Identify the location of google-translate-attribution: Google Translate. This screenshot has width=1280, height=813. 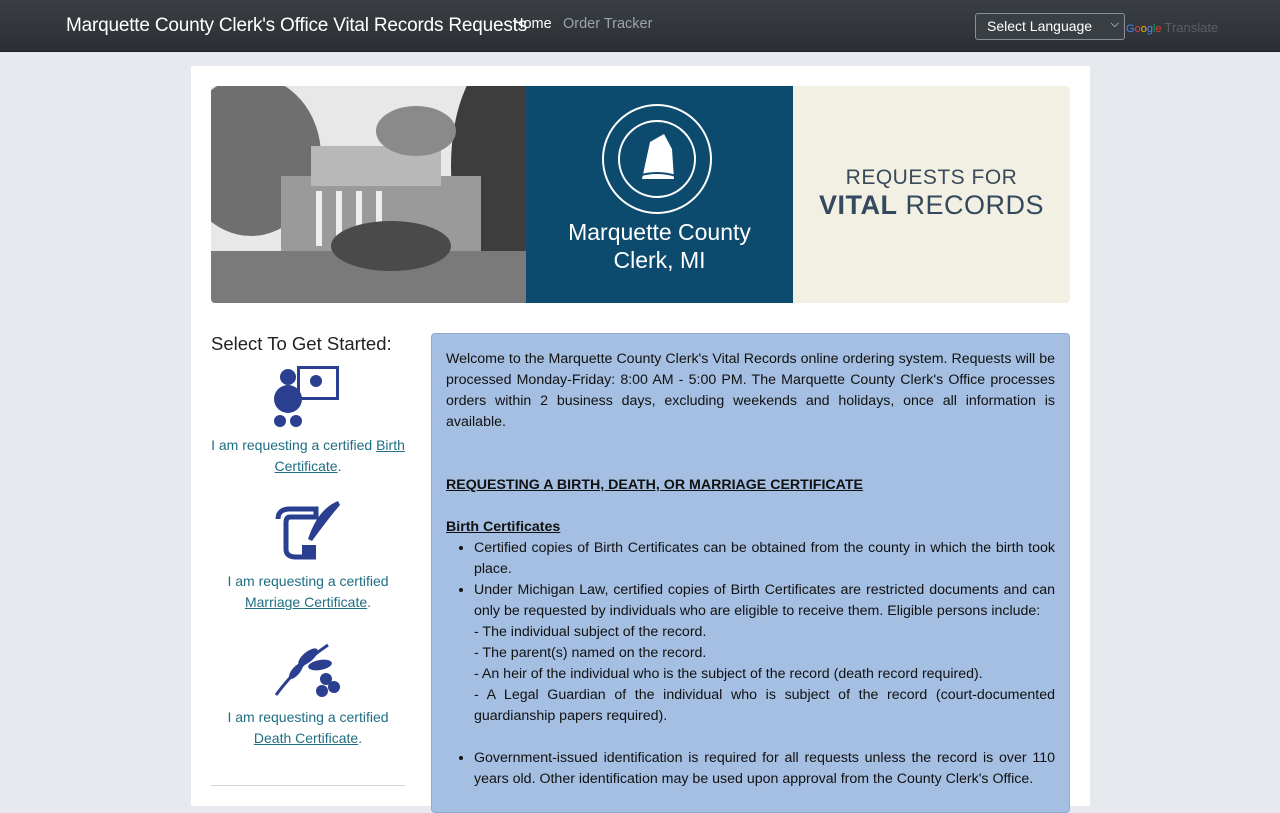
(1172, 27).